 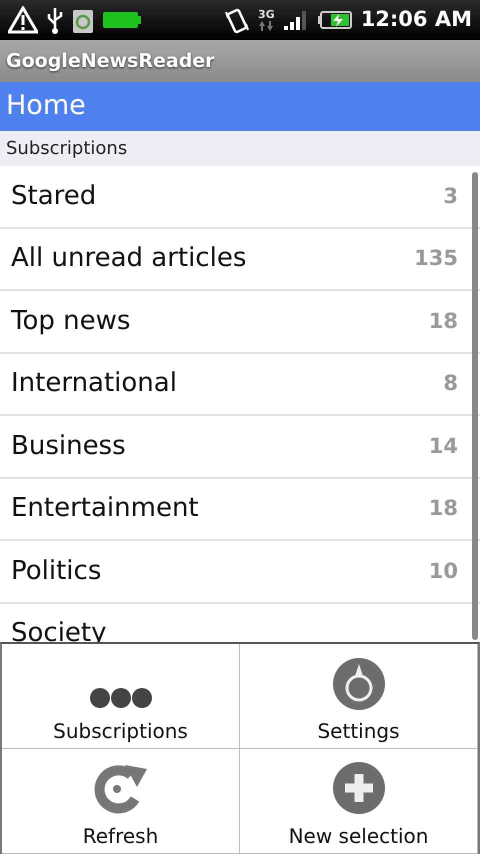 I want to click on menu-item: New selection, so click(x=359, y=801).